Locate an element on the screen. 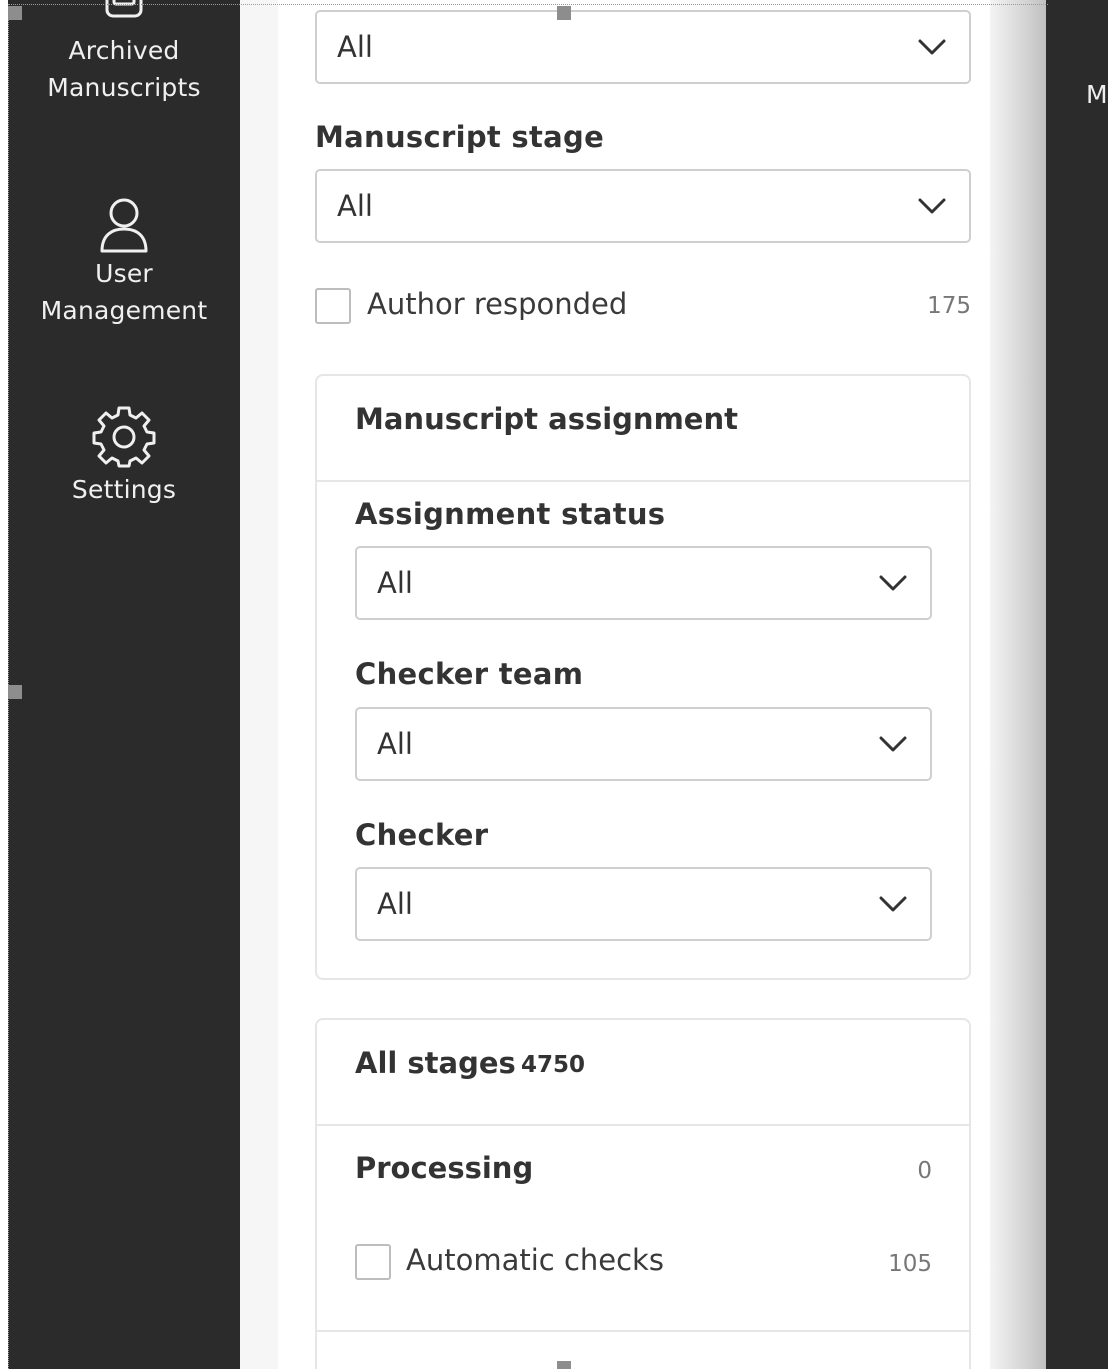 This screenshot has height=1369, width=1108. checker-select: All is located at coordinates (643, 904).